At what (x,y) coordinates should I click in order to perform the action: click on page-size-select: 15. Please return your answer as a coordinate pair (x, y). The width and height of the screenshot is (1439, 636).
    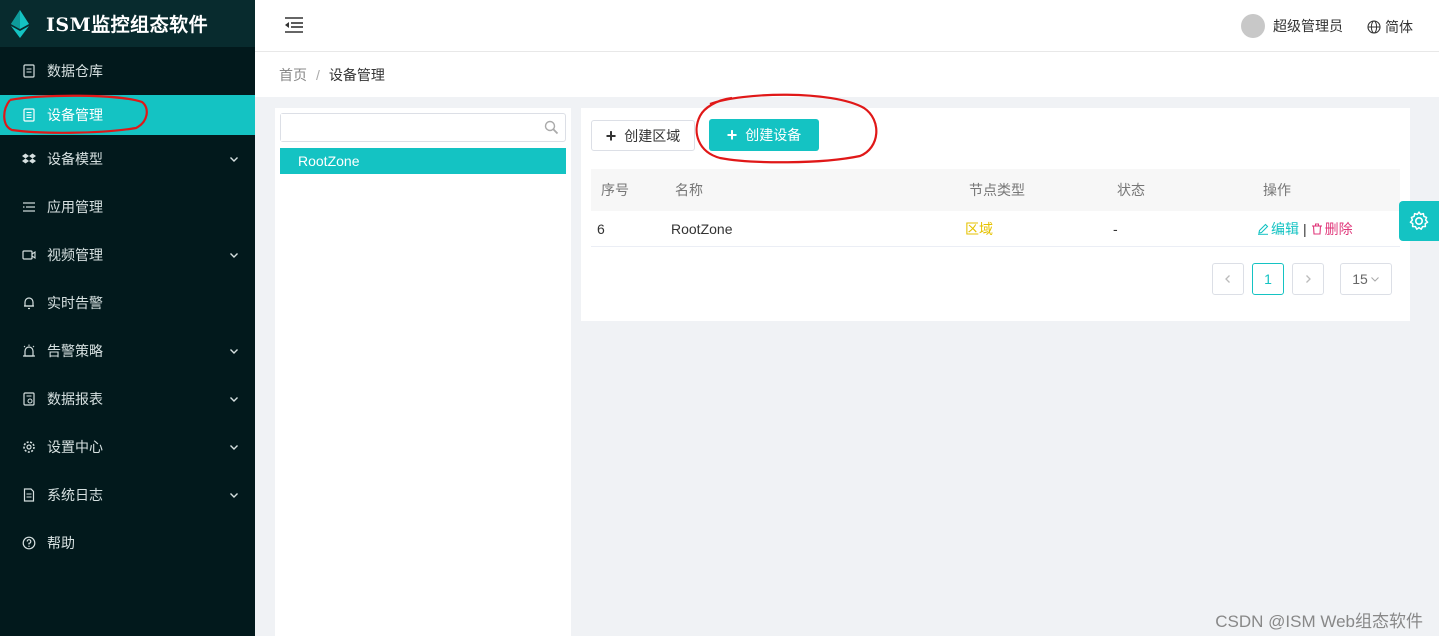
    Looking at the image, I should click on (1366, 279).